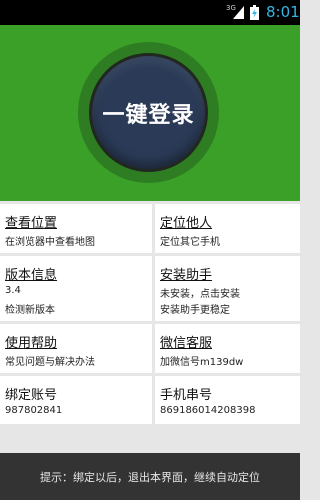  What do you see at coordinates (202, 362) in the screenshot?
I see `wechat-service-desc: 加微信号m139dw` at bounding box center [202, 362].